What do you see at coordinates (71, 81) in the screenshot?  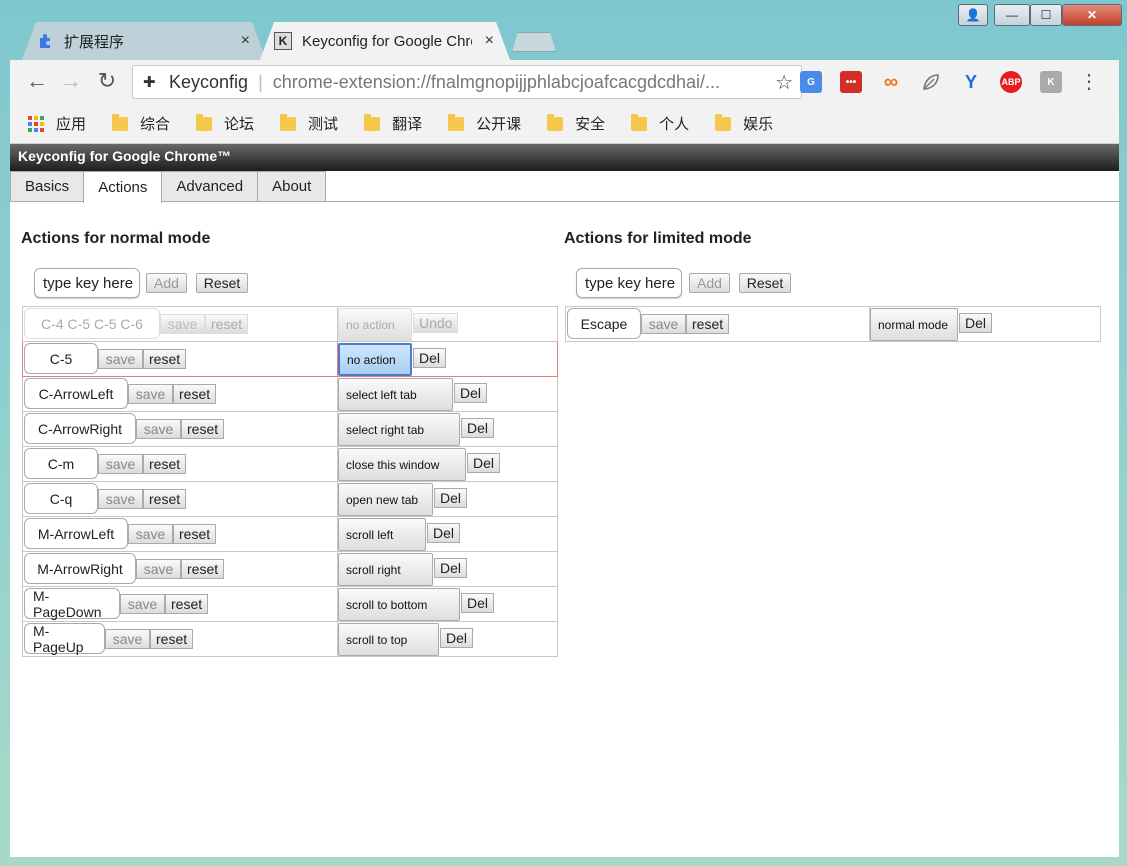 I see `forward-button: →` at bounding box center [71, 81].